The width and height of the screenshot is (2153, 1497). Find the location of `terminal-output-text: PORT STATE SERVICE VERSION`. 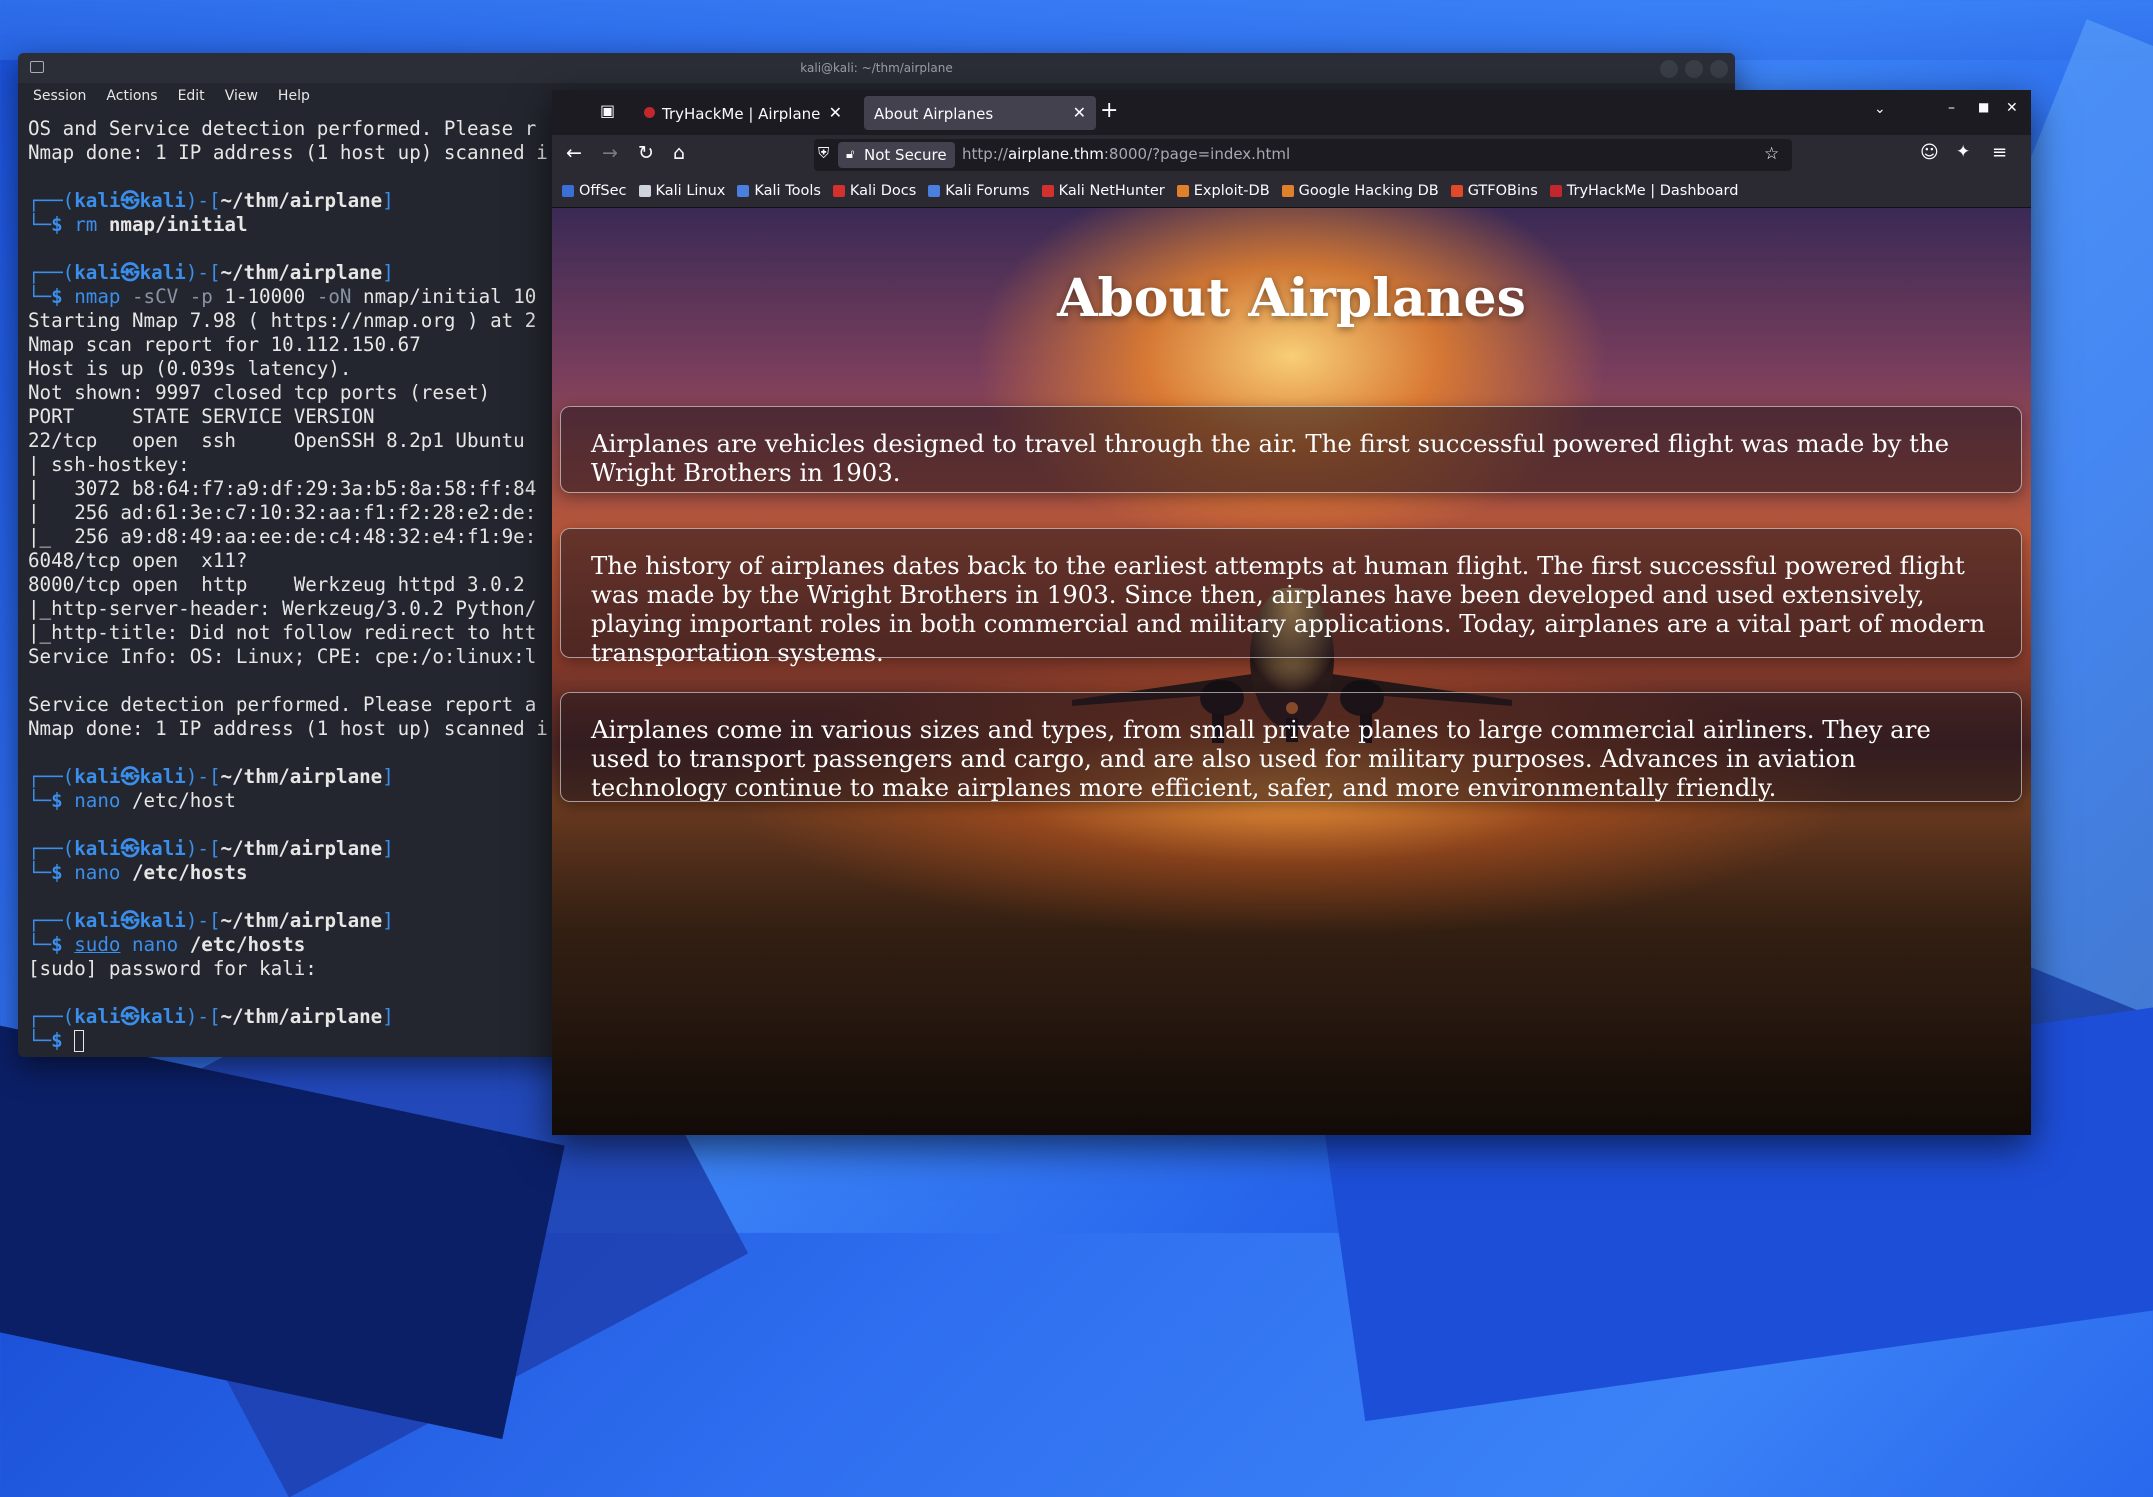

terminal-output-text: PORT STATE SERVICE VERSION is located at coordinates (201, 416).